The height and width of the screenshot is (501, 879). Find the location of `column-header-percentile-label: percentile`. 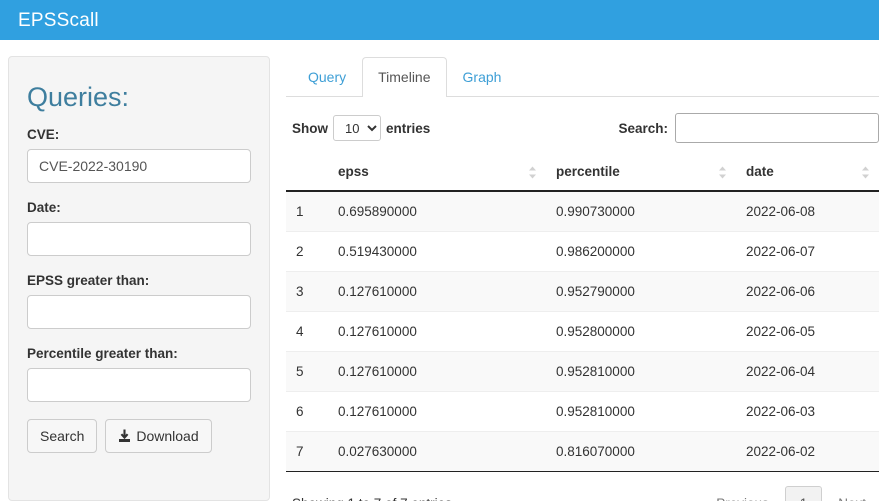

column-header-percentile-label: percentile is located at coordinates (588, 171).